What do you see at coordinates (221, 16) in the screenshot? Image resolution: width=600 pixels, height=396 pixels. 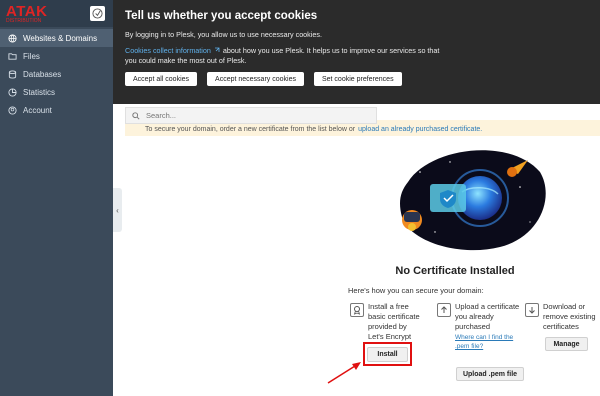 I see `cookie-title: Tell us whether you accept cookies` at bounding box center [221, 16].